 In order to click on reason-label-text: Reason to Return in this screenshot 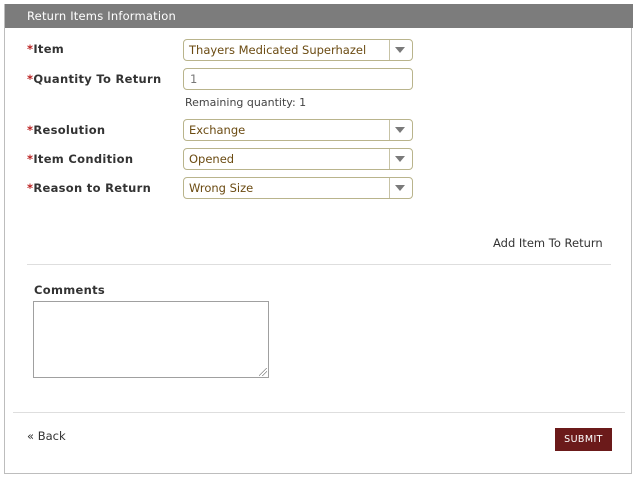, I will do `click(92, 188)`.